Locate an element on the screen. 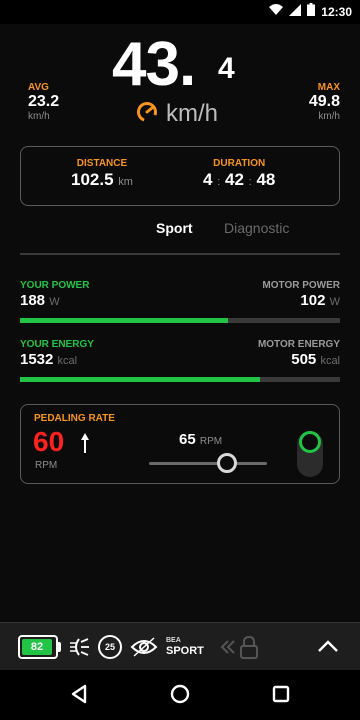 The width and height of the screenshot is (360, 720). energy-bar-fill is located at coordinates (140, 379).